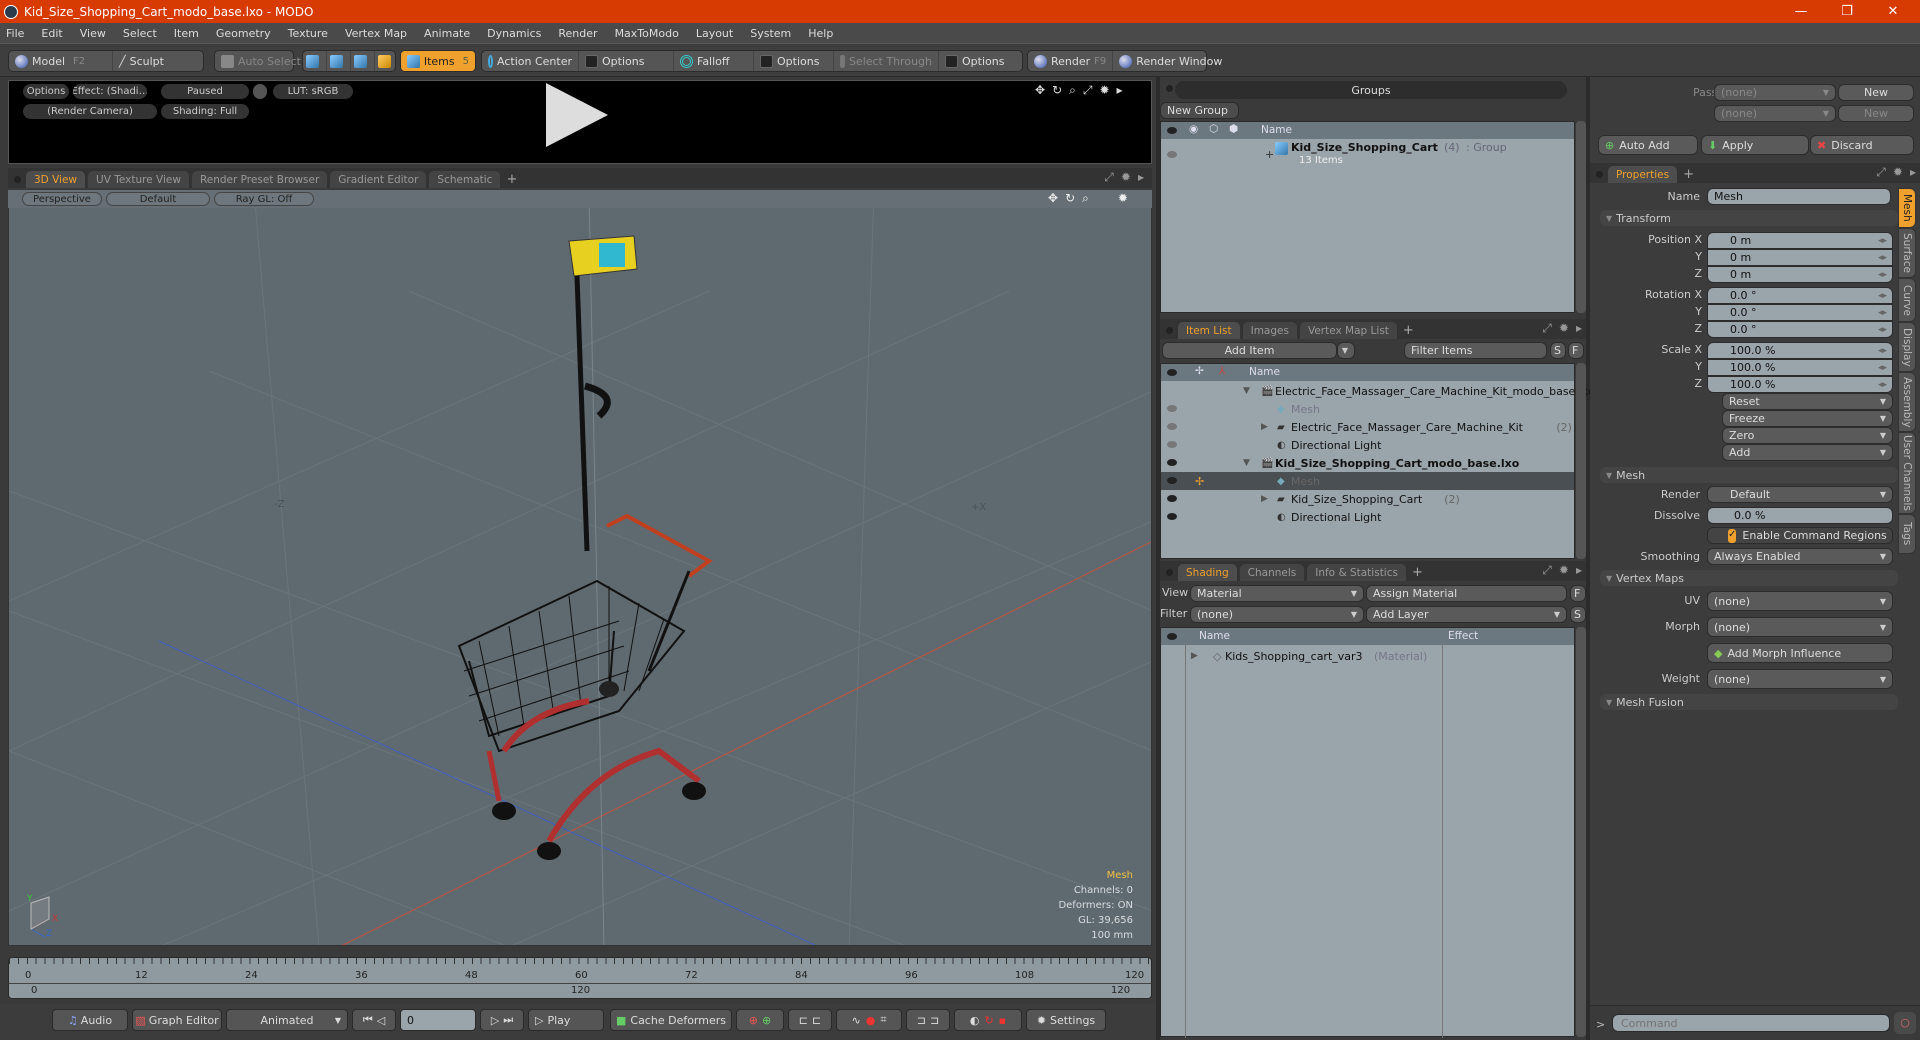 The image size is (1920, 1040). I want to click on items-mode-button: Items 5, so click(438, 61).